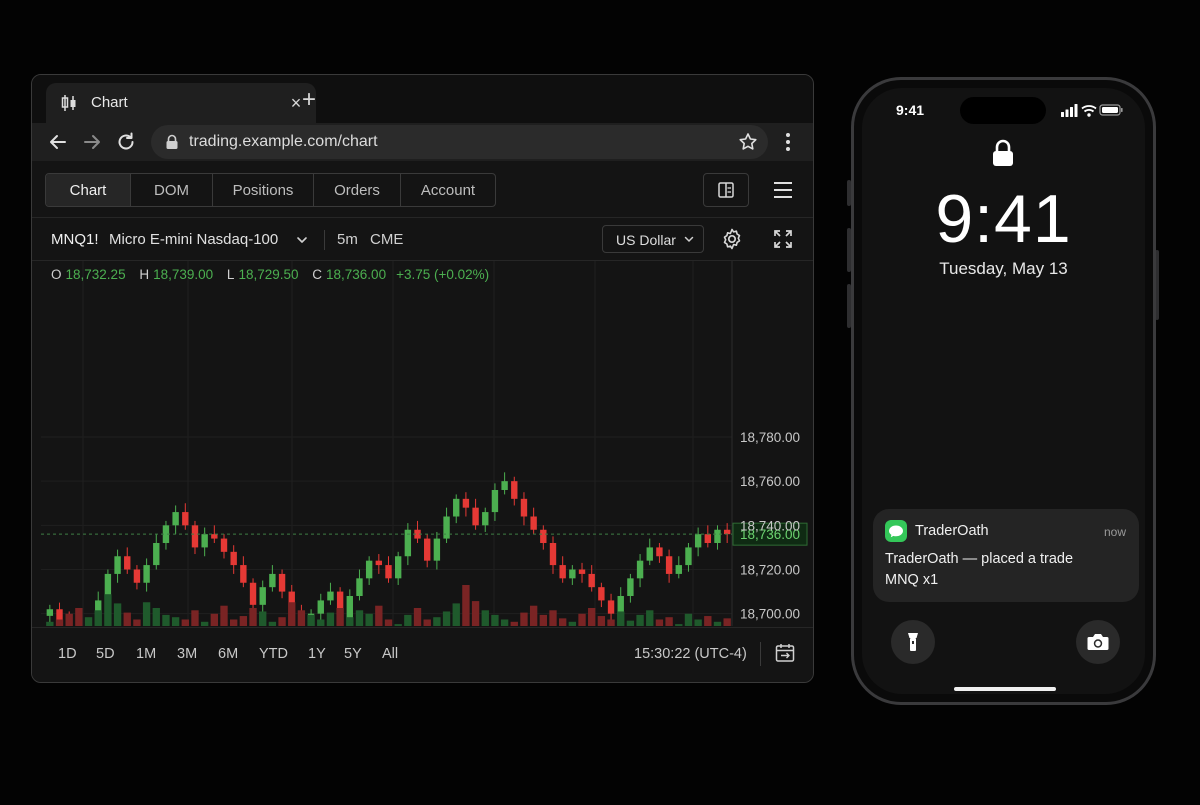 This screenshot has width=1200, height=805. I want to click on range-1m: 1M, so click(146, 654).